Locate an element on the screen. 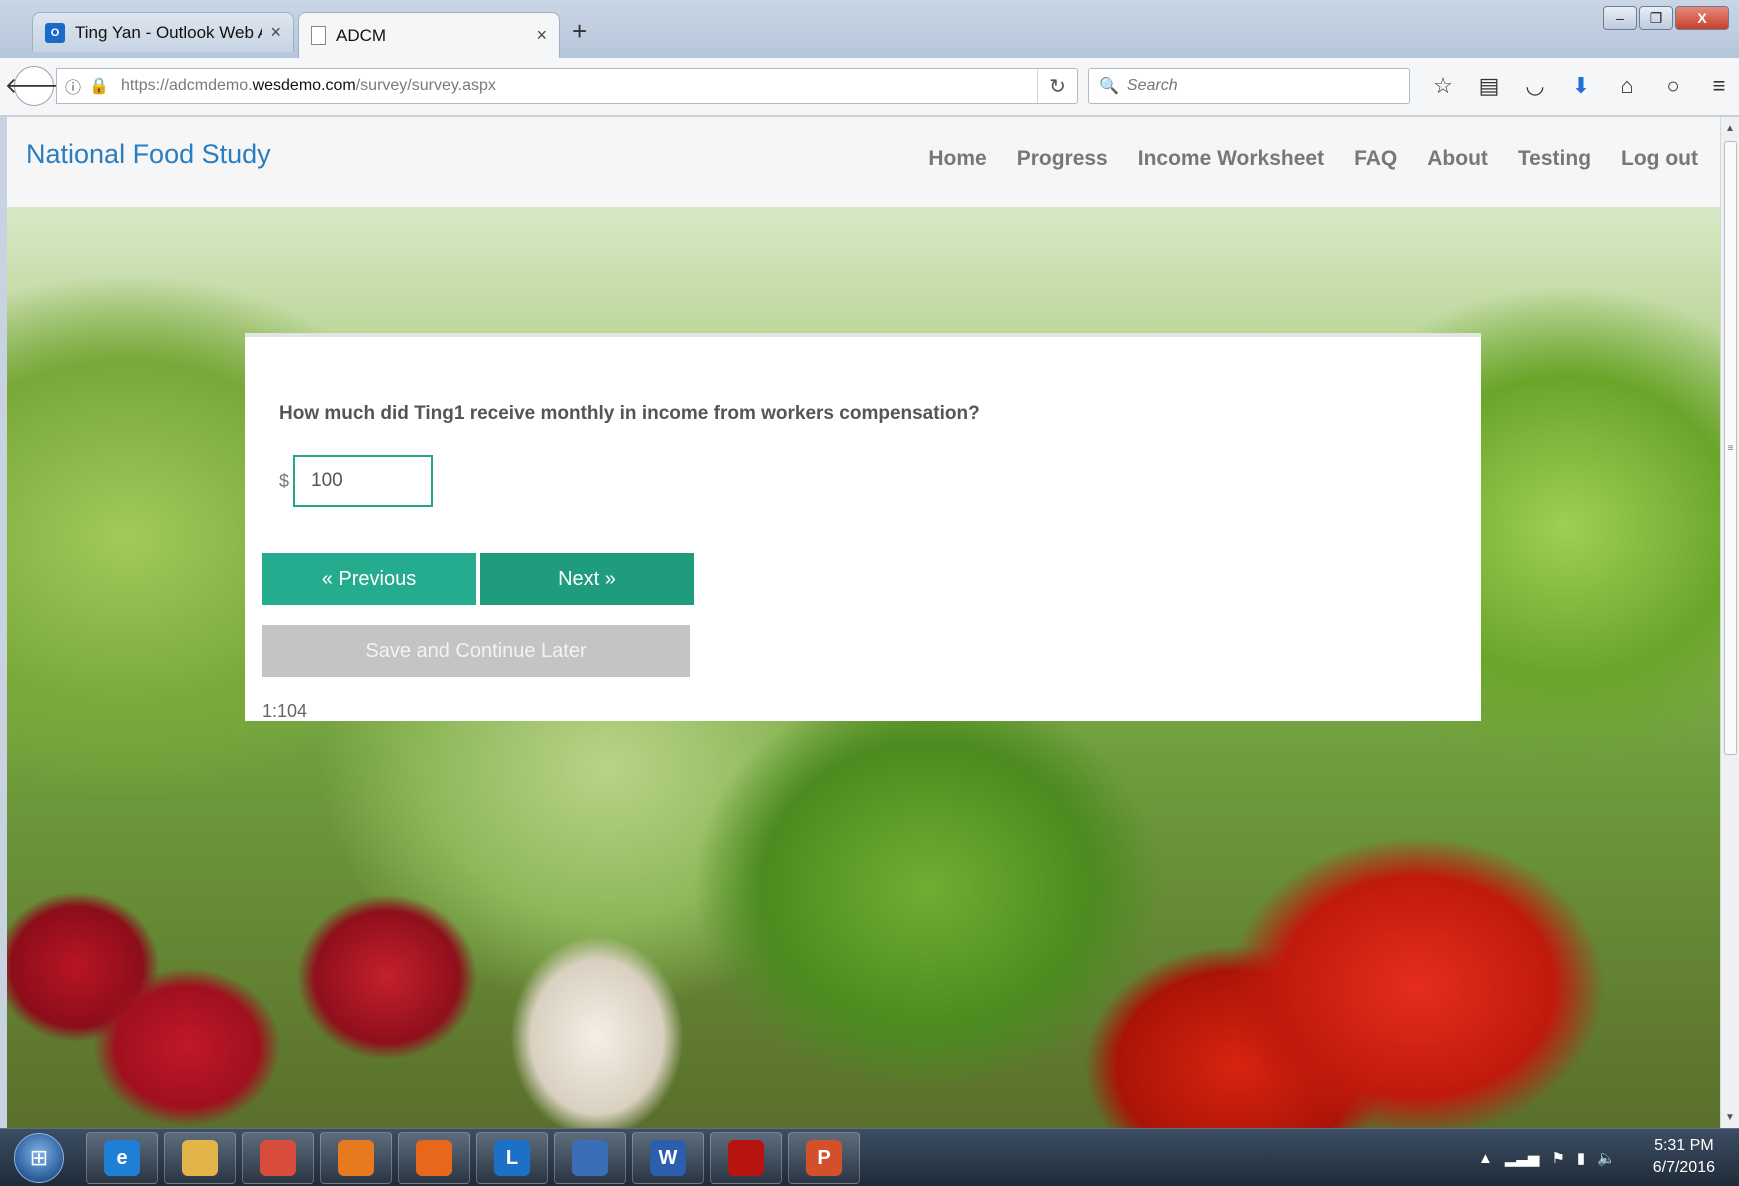  start-button: ⊞ is located at coordinates (39, 1158).